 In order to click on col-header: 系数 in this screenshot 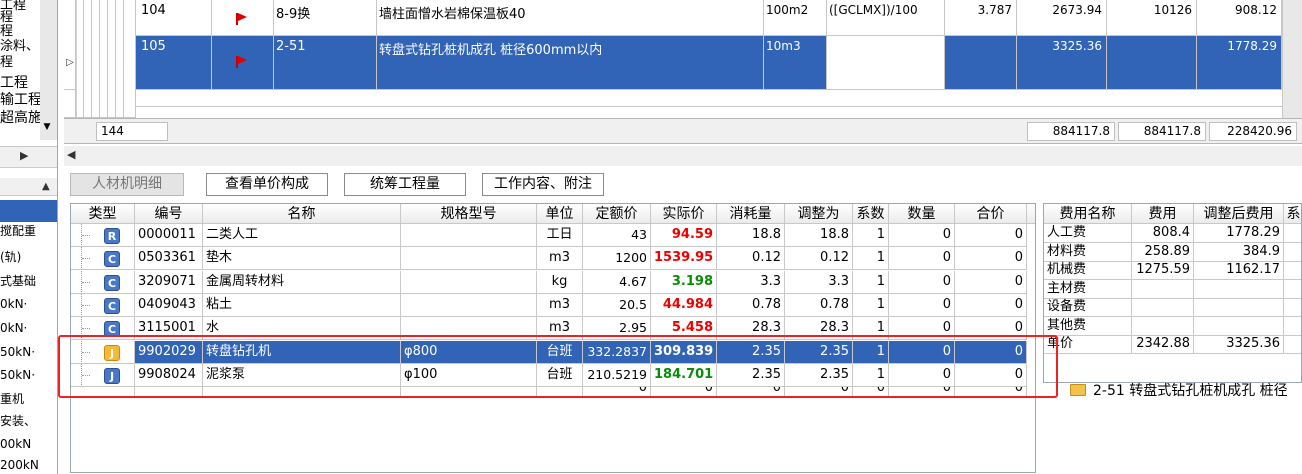, I will do `click(871, 214)`.